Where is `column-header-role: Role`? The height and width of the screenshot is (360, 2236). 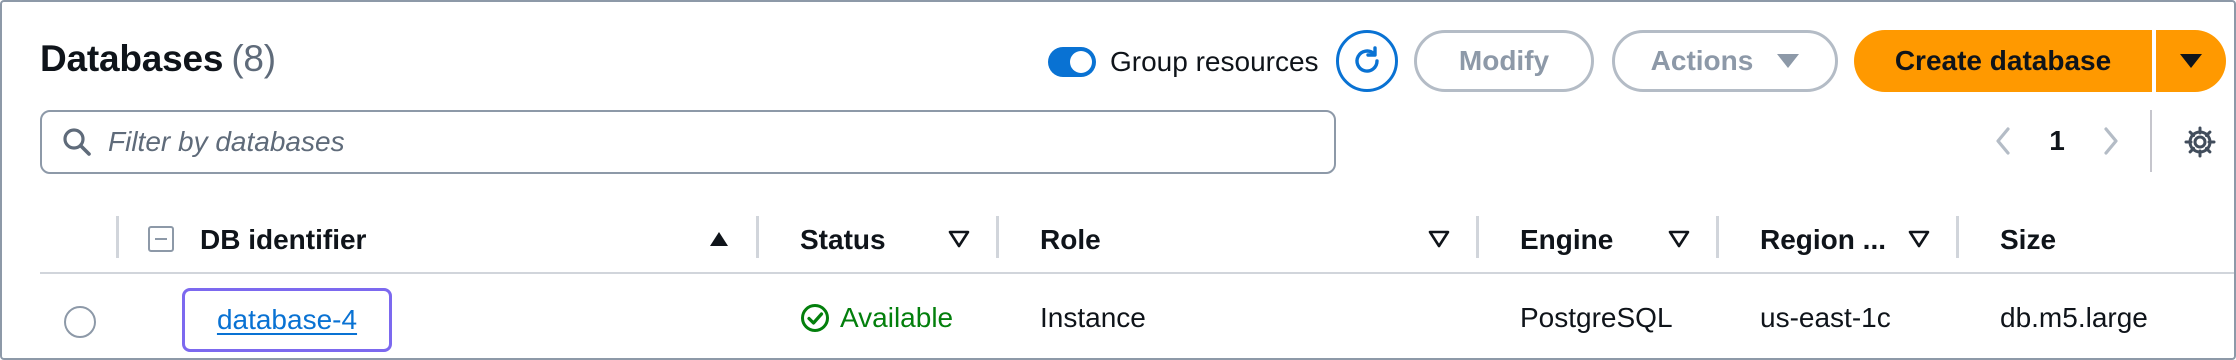 column-header-role: Role is located at coordinates (1070, 240).